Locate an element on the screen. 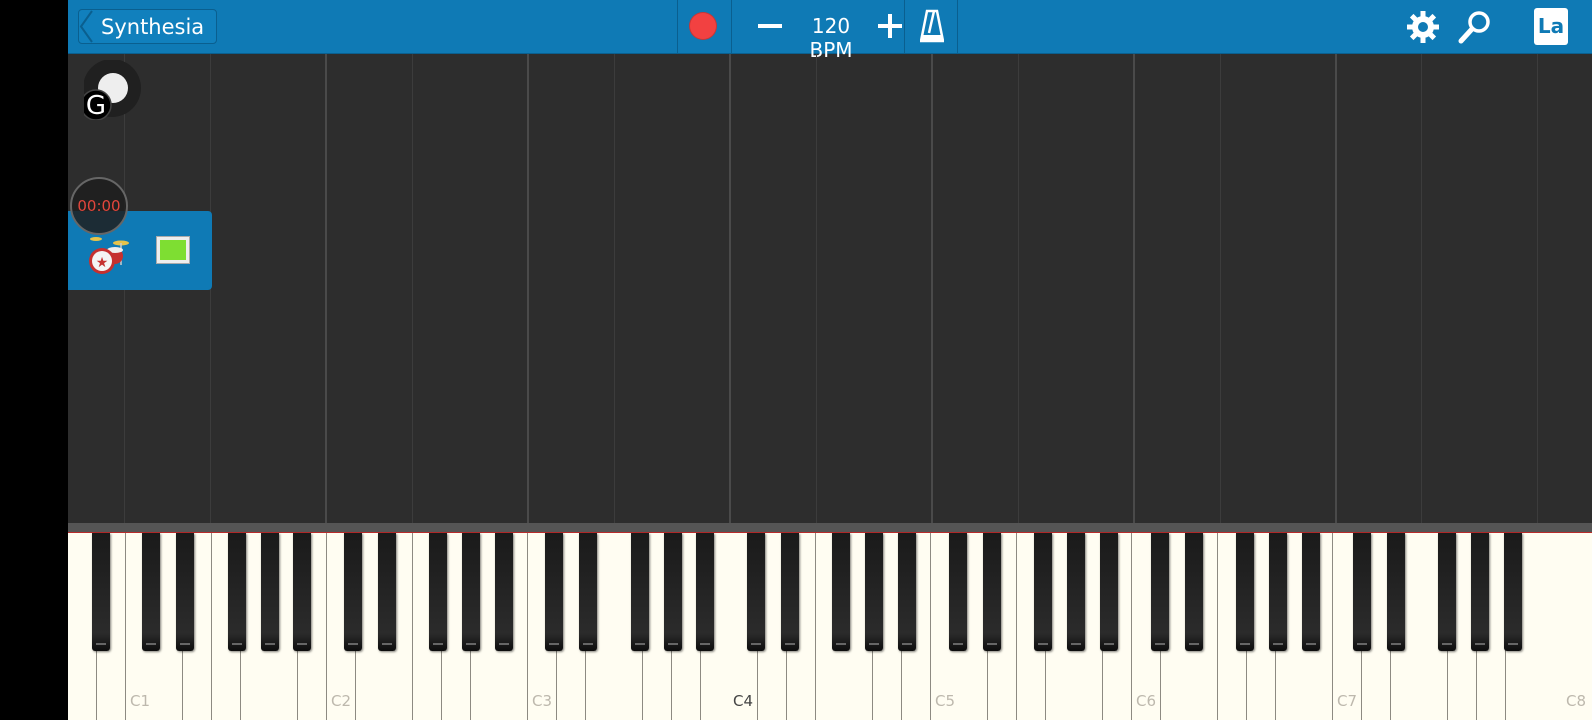  key-label: C7 is located at coordinates (1347, 701).